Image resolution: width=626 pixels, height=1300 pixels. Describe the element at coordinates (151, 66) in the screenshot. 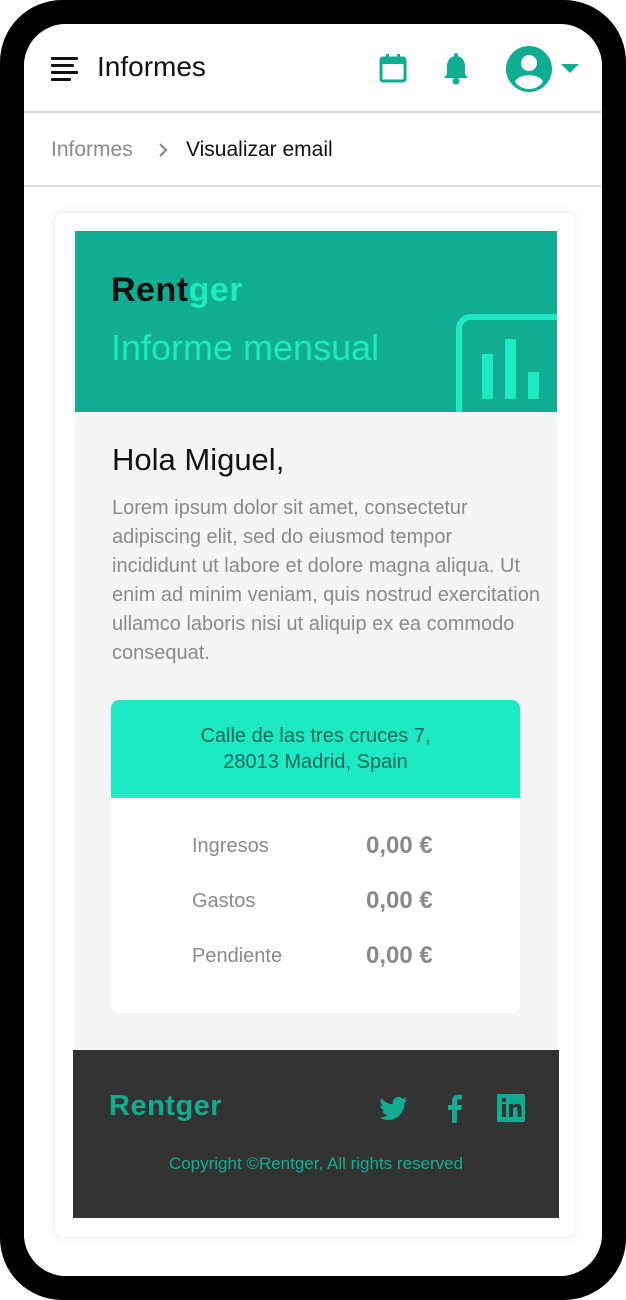

I see `page-title: Informes` at that location.